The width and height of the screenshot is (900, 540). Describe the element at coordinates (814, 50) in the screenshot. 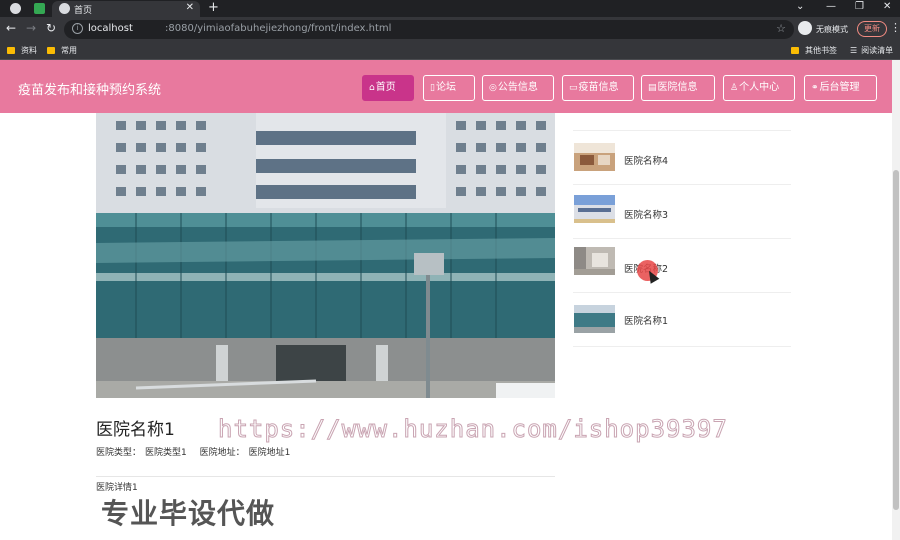

I see `other-bookmarks: 其他书签` at that location.